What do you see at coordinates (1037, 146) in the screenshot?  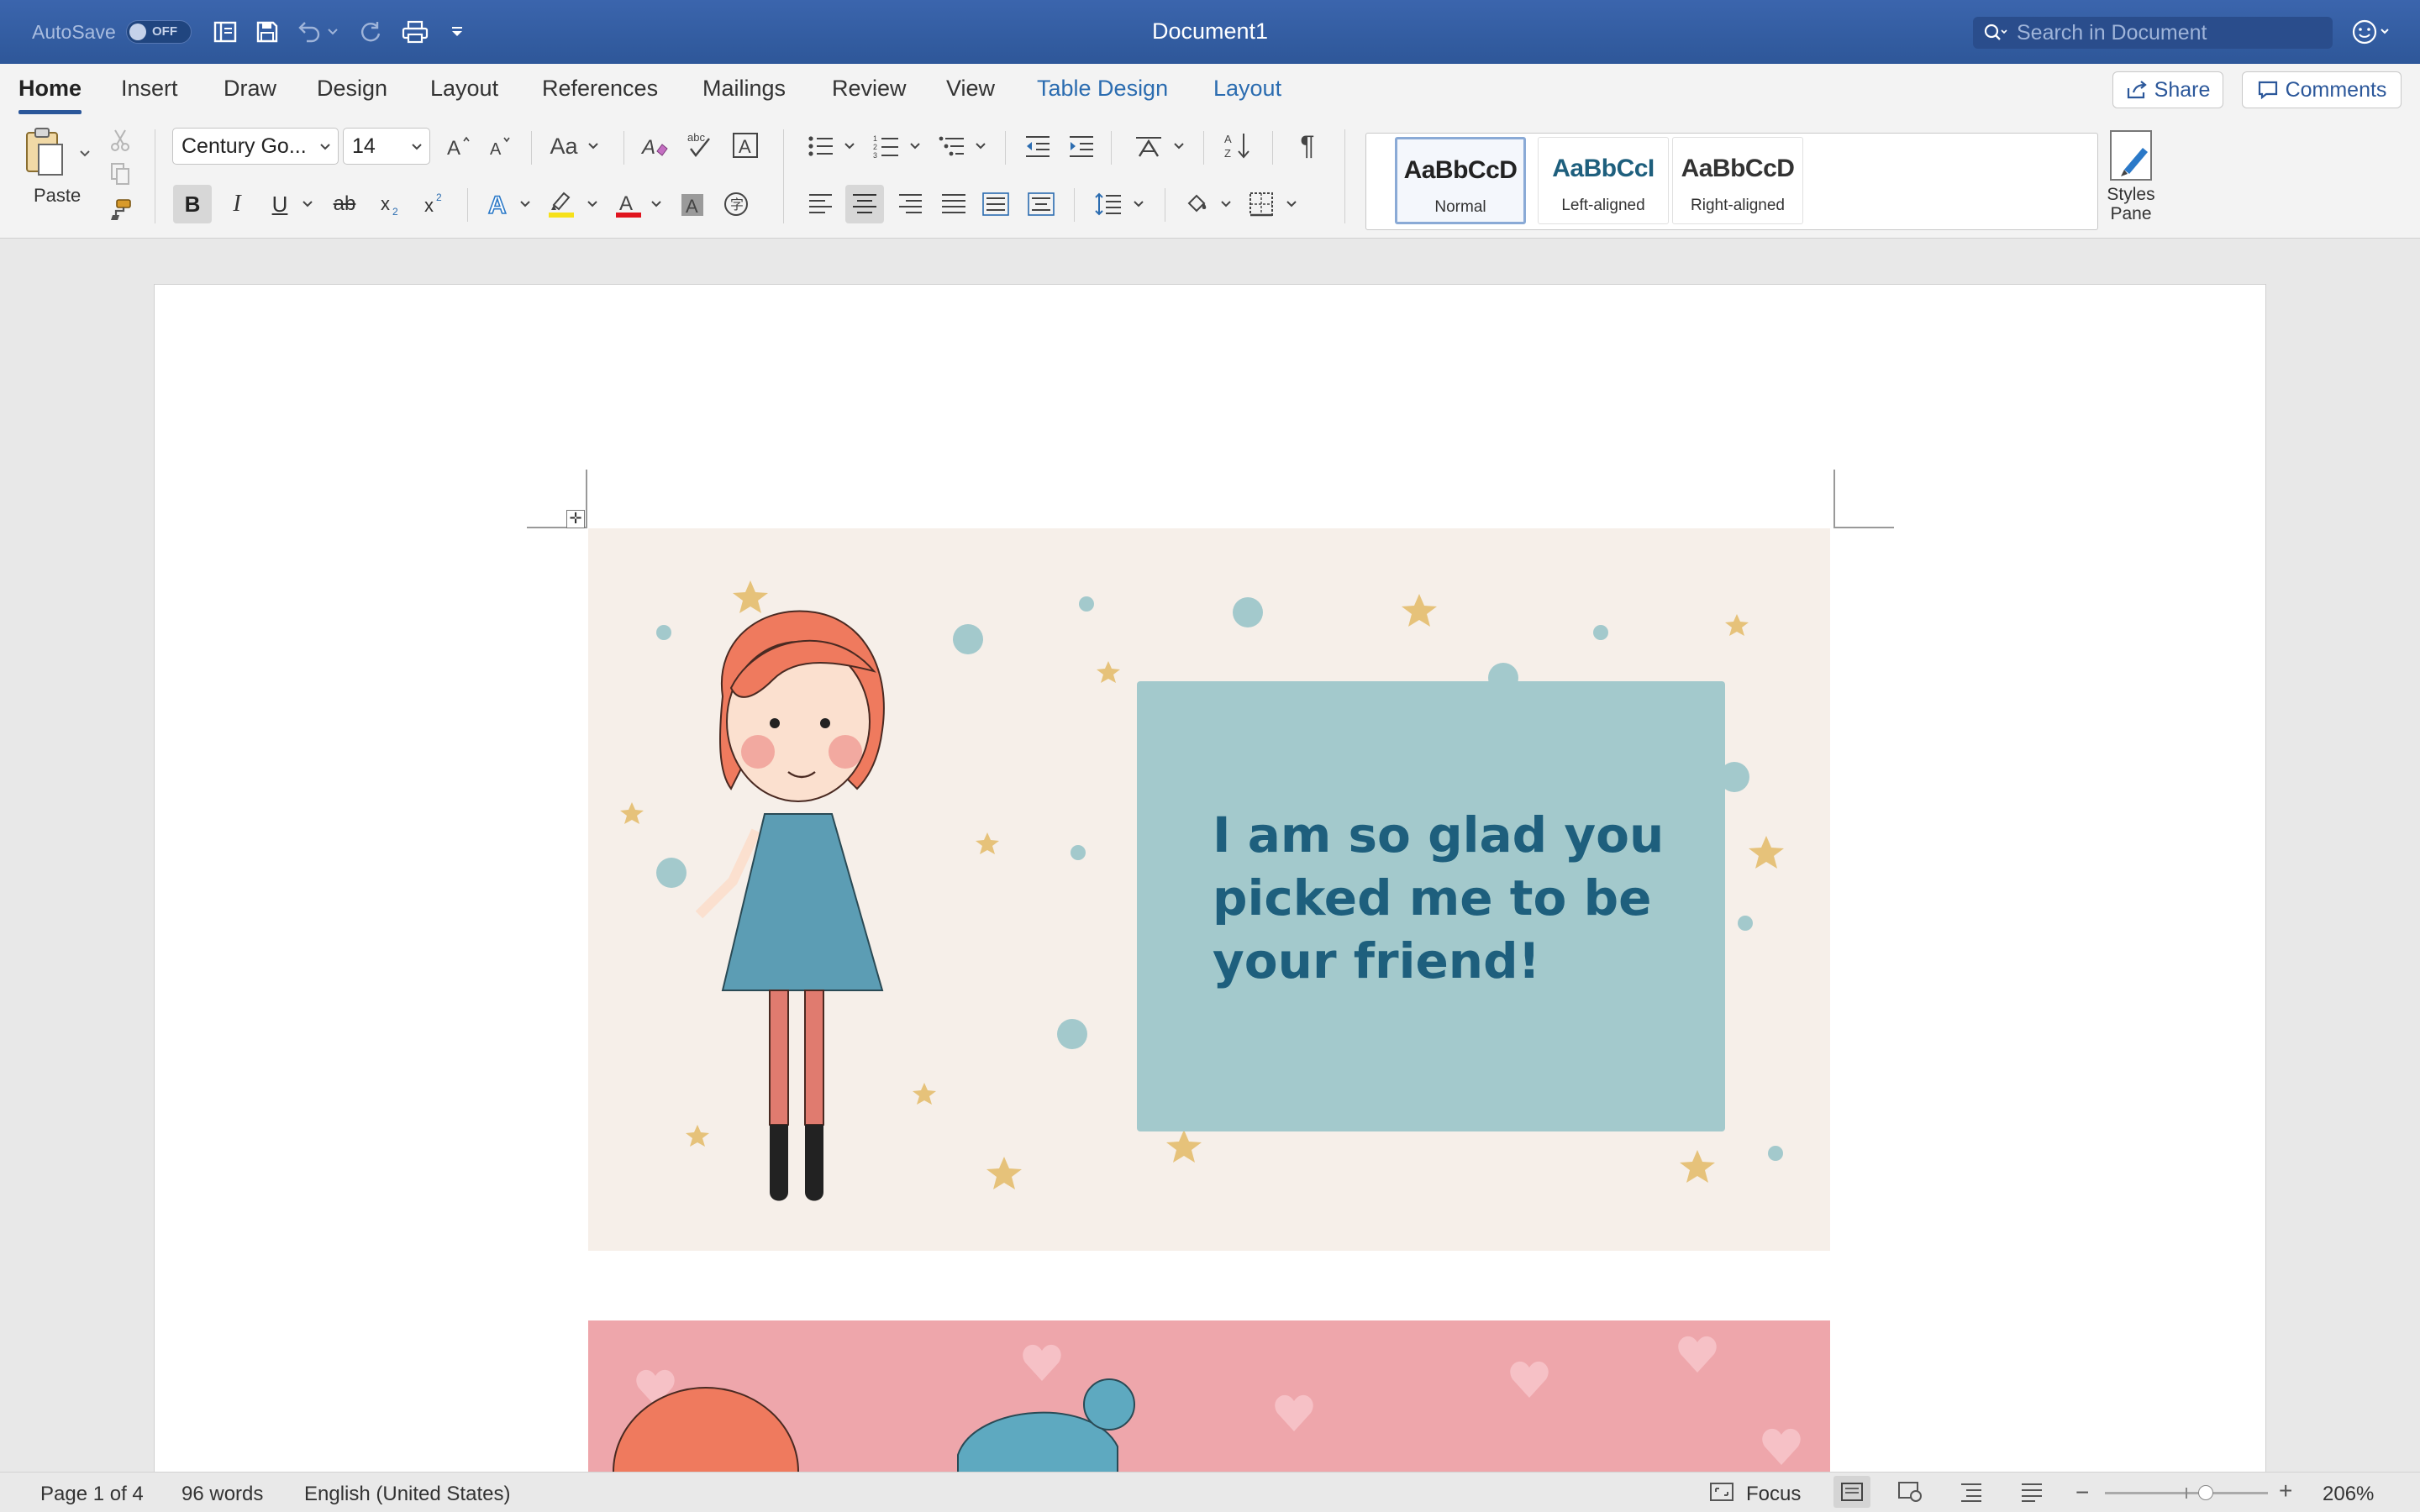 I see `decrease-indent-icon` at bounding box center [1037, 146].